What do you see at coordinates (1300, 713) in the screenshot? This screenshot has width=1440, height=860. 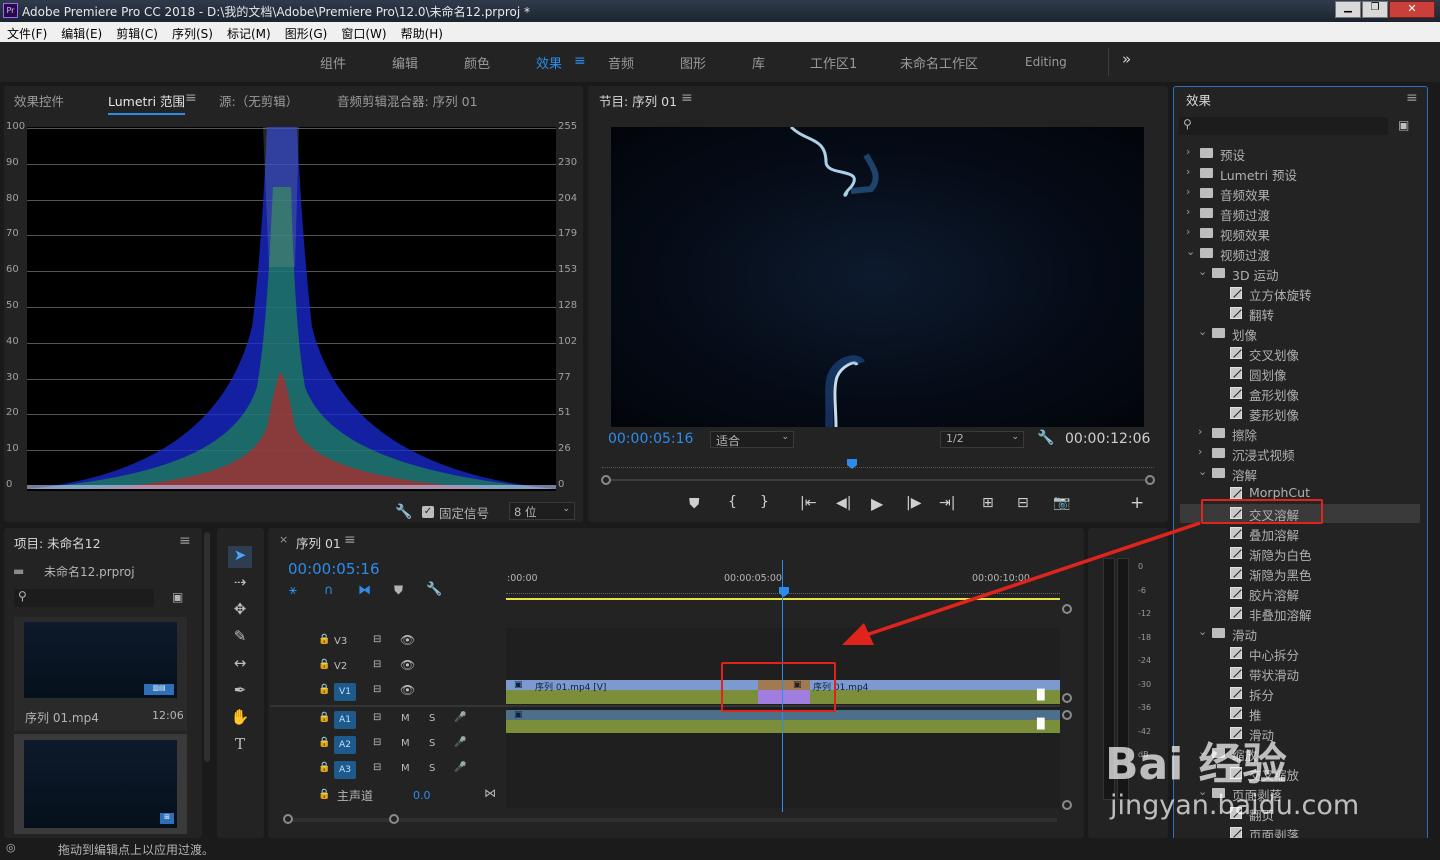 I see `effects-item: 推` at bounding box center [1300, 713].